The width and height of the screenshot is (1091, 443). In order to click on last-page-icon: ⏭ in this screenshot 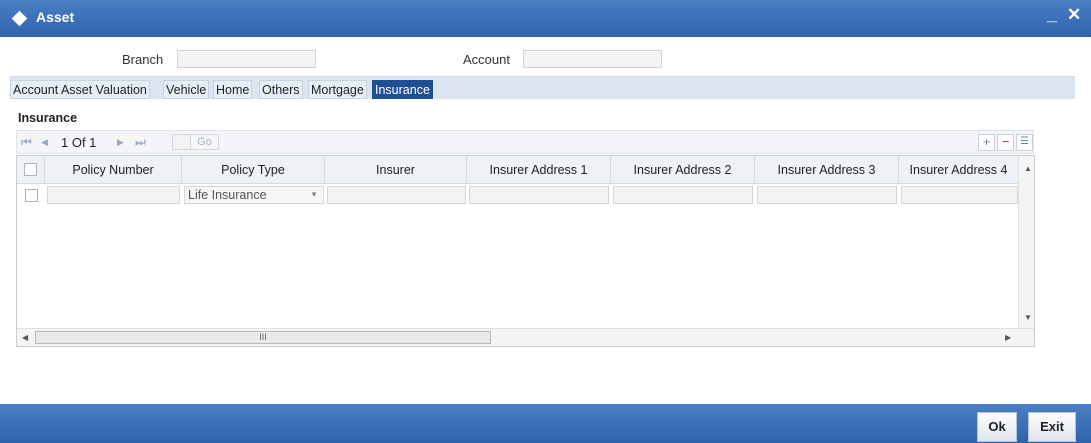, I will do `click(140, 142)`.